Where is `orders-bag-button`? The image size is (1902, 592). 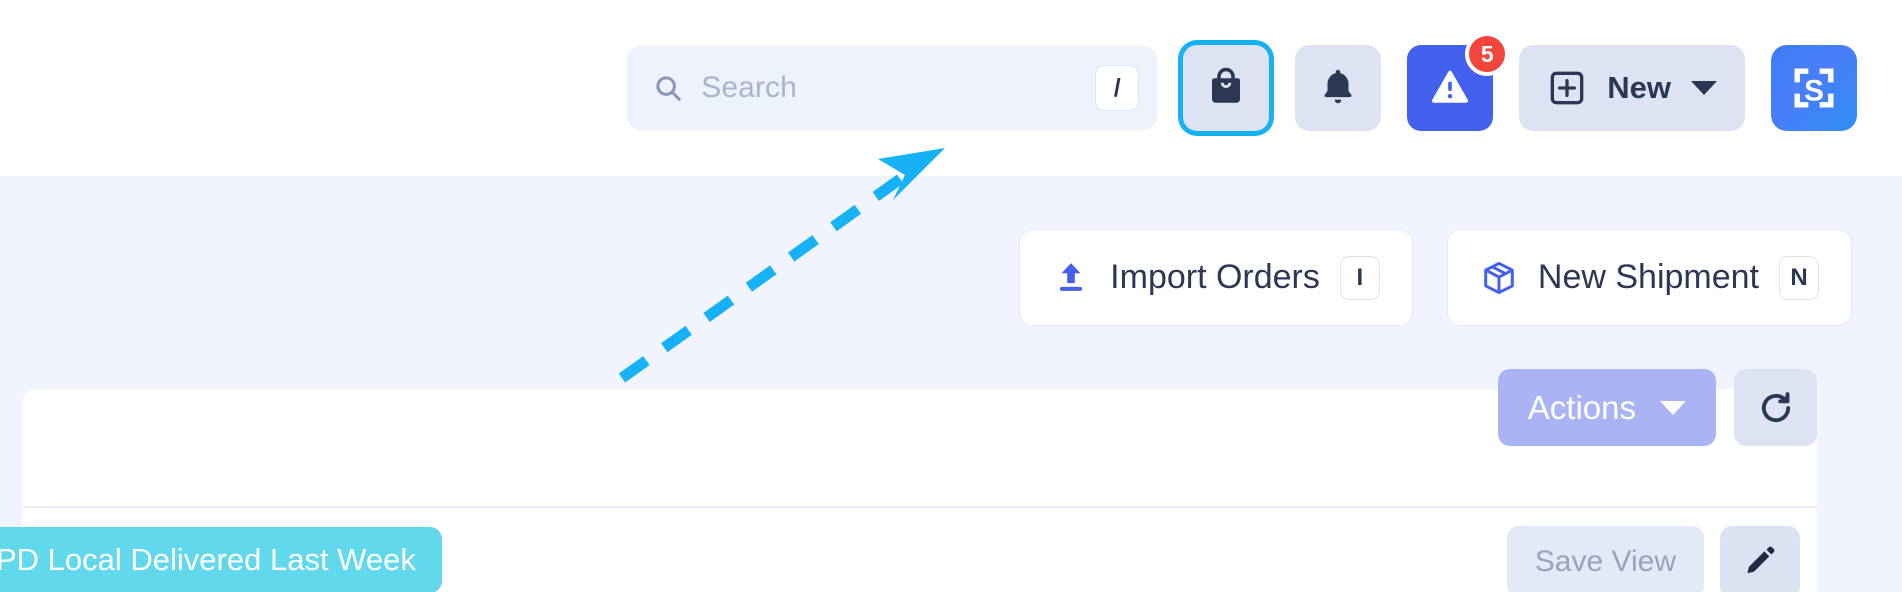 orders-bag-button is located at coordinates (1226, 88).